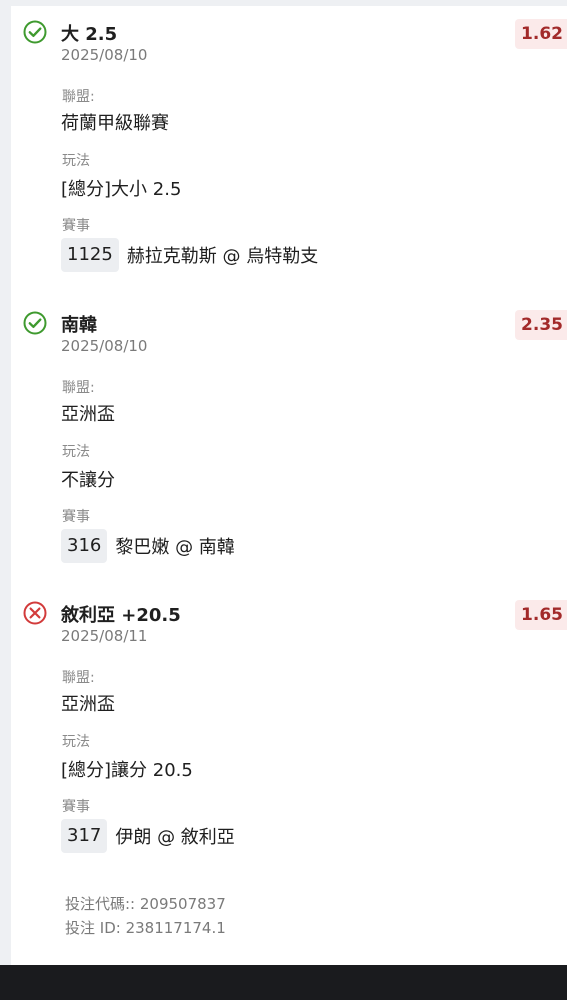  Describe the element at coordinates (145, 904) in the screenshot. I see `bet-code: 投注代碼:: 209507837` at that location.